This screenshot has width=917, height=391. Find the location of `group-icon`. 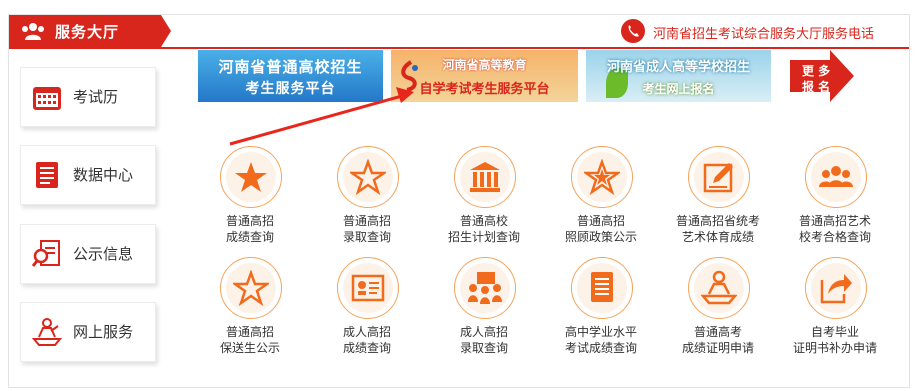

group-icon is located at coordinates (836, 176).